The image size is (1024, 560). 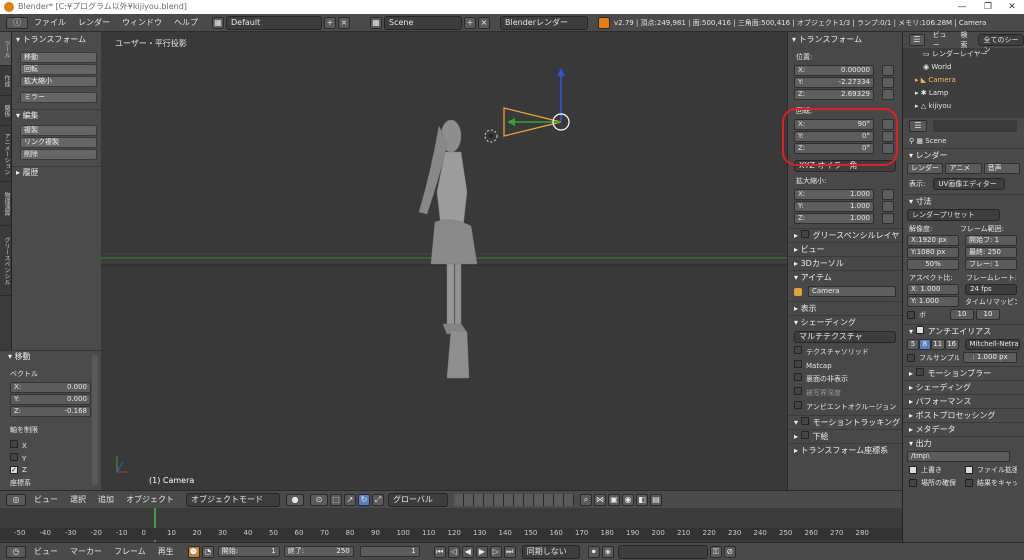 What do you see at coordinates (330, 22) in the screenshot?
I see `add-screen-icon: +` at bounding box center [330, 22].